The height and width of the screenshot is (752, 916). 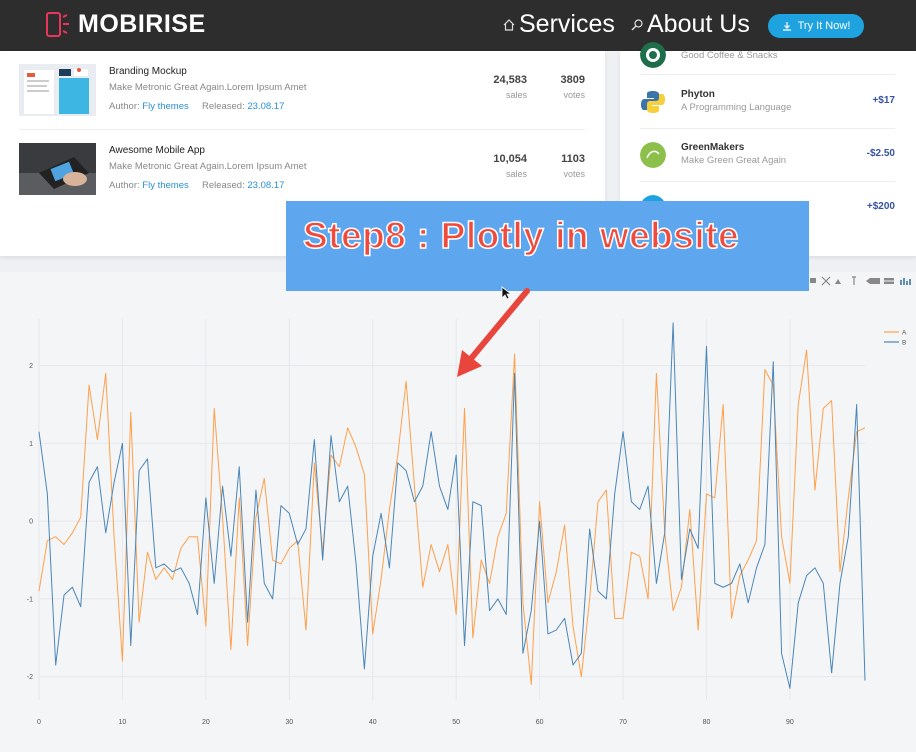 What do you see at coordinates (567, 24) in the screenshot?
I see `nav-link-services-label: Services` at bounding box center [567, 24].